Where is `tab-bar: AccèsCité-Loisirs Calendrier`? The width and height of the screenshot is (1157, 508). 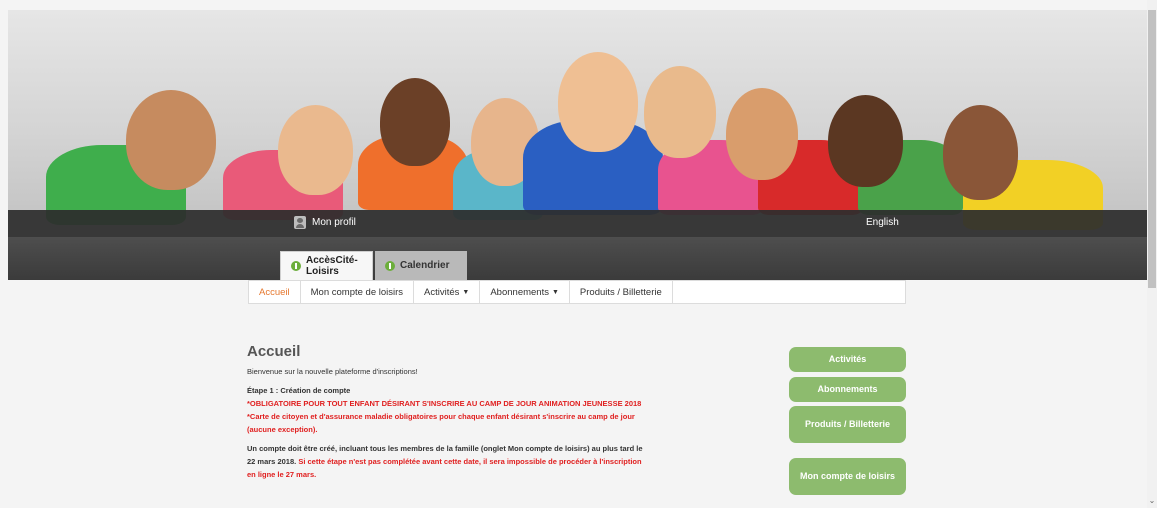 tab-bar: AccèsCité-Loisirs Calendrier is located at coordinates (577, 258).